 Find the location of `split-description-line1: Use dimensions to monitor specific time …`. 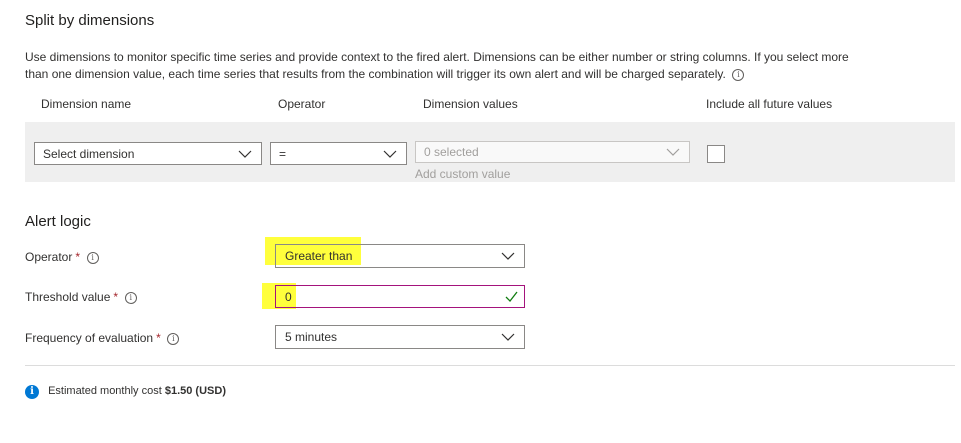

split-description-line1: Use dimensions to monitor specific time … is located at coordinates (437, 57).